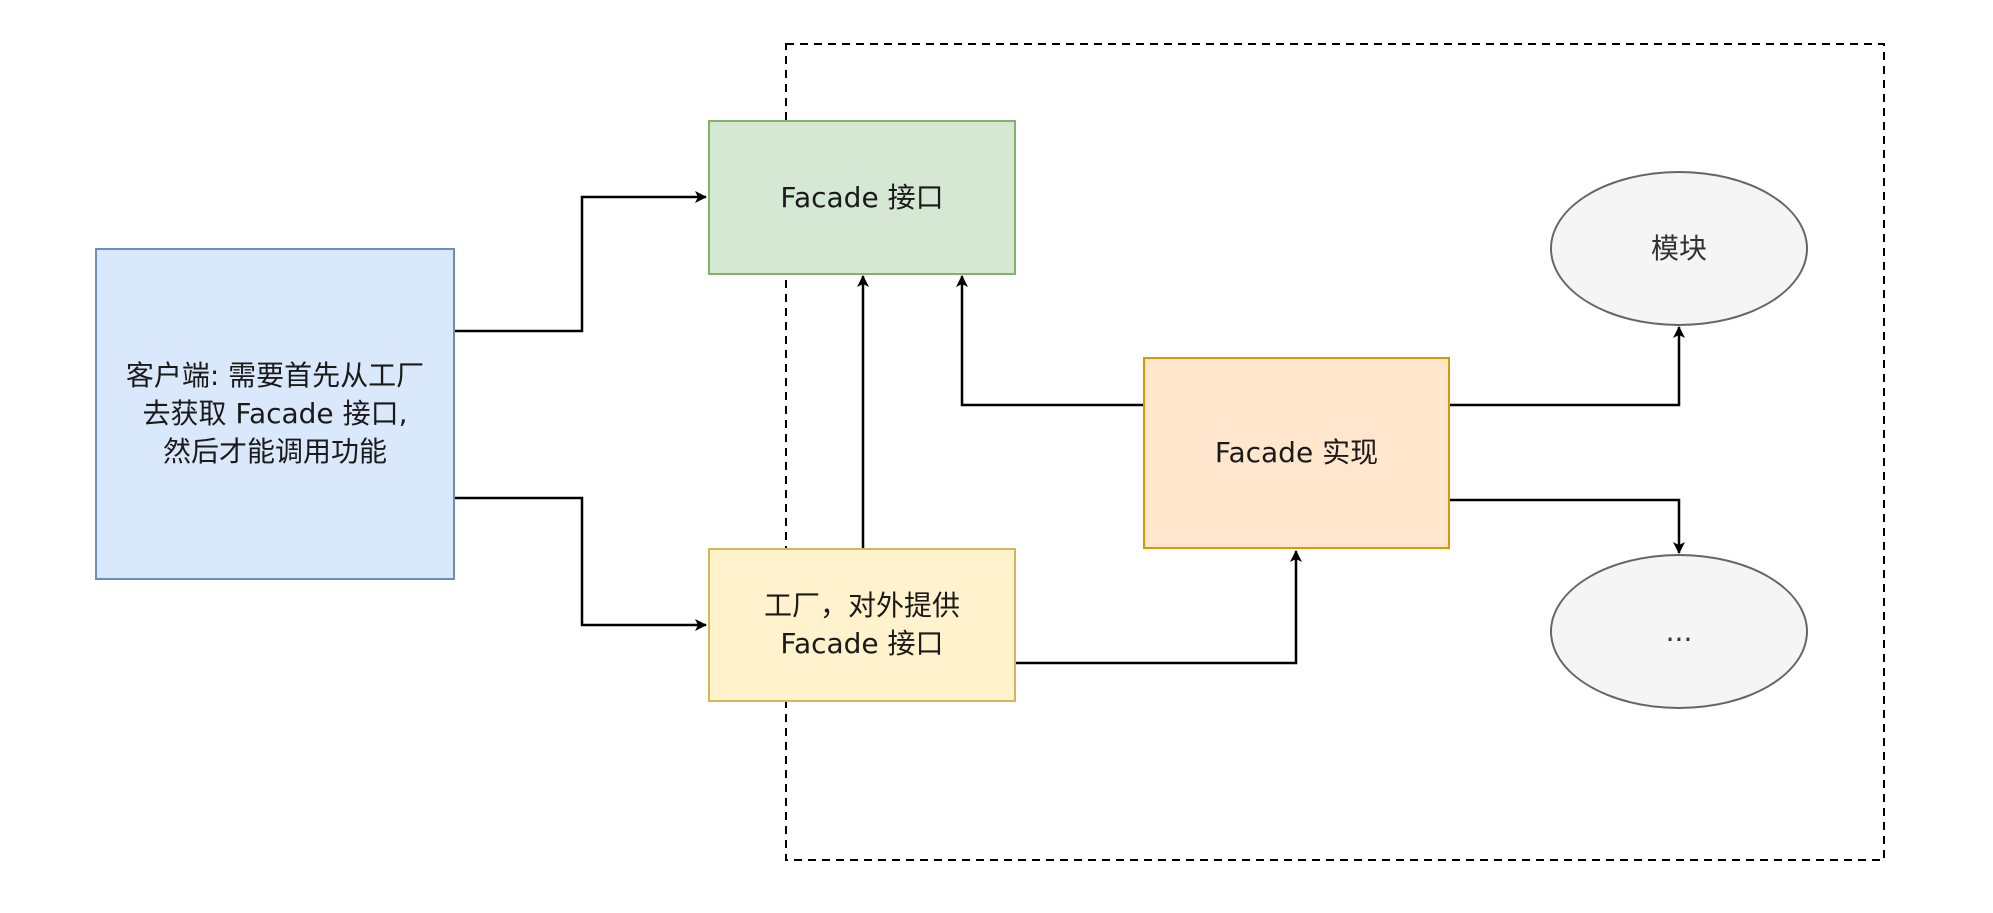 The height and width of the screenshot is (913, 1993). What do you see at coordinates (1567, 526) in the screenshot?
I see `edge-impl-to-more` at bounding box center [1567, 526].